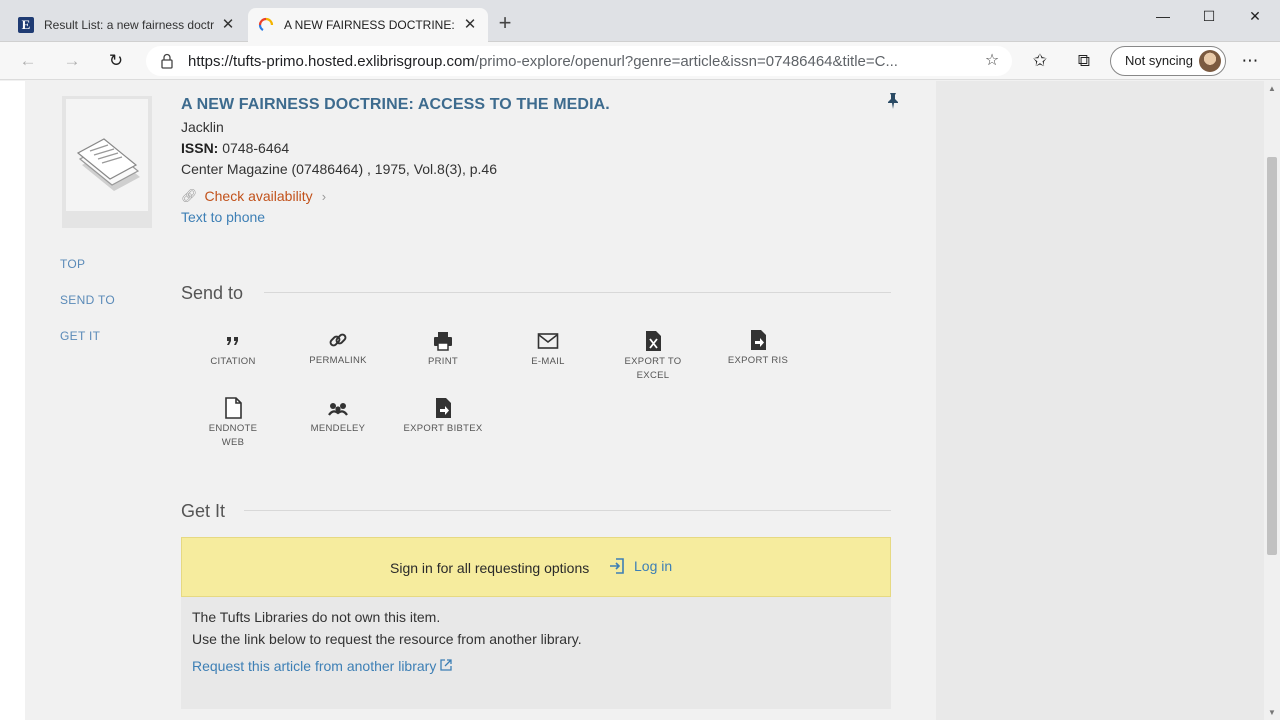 The height and width of the screenshot is (720, 1280). I want to click on link-icon, so click(338, 340).